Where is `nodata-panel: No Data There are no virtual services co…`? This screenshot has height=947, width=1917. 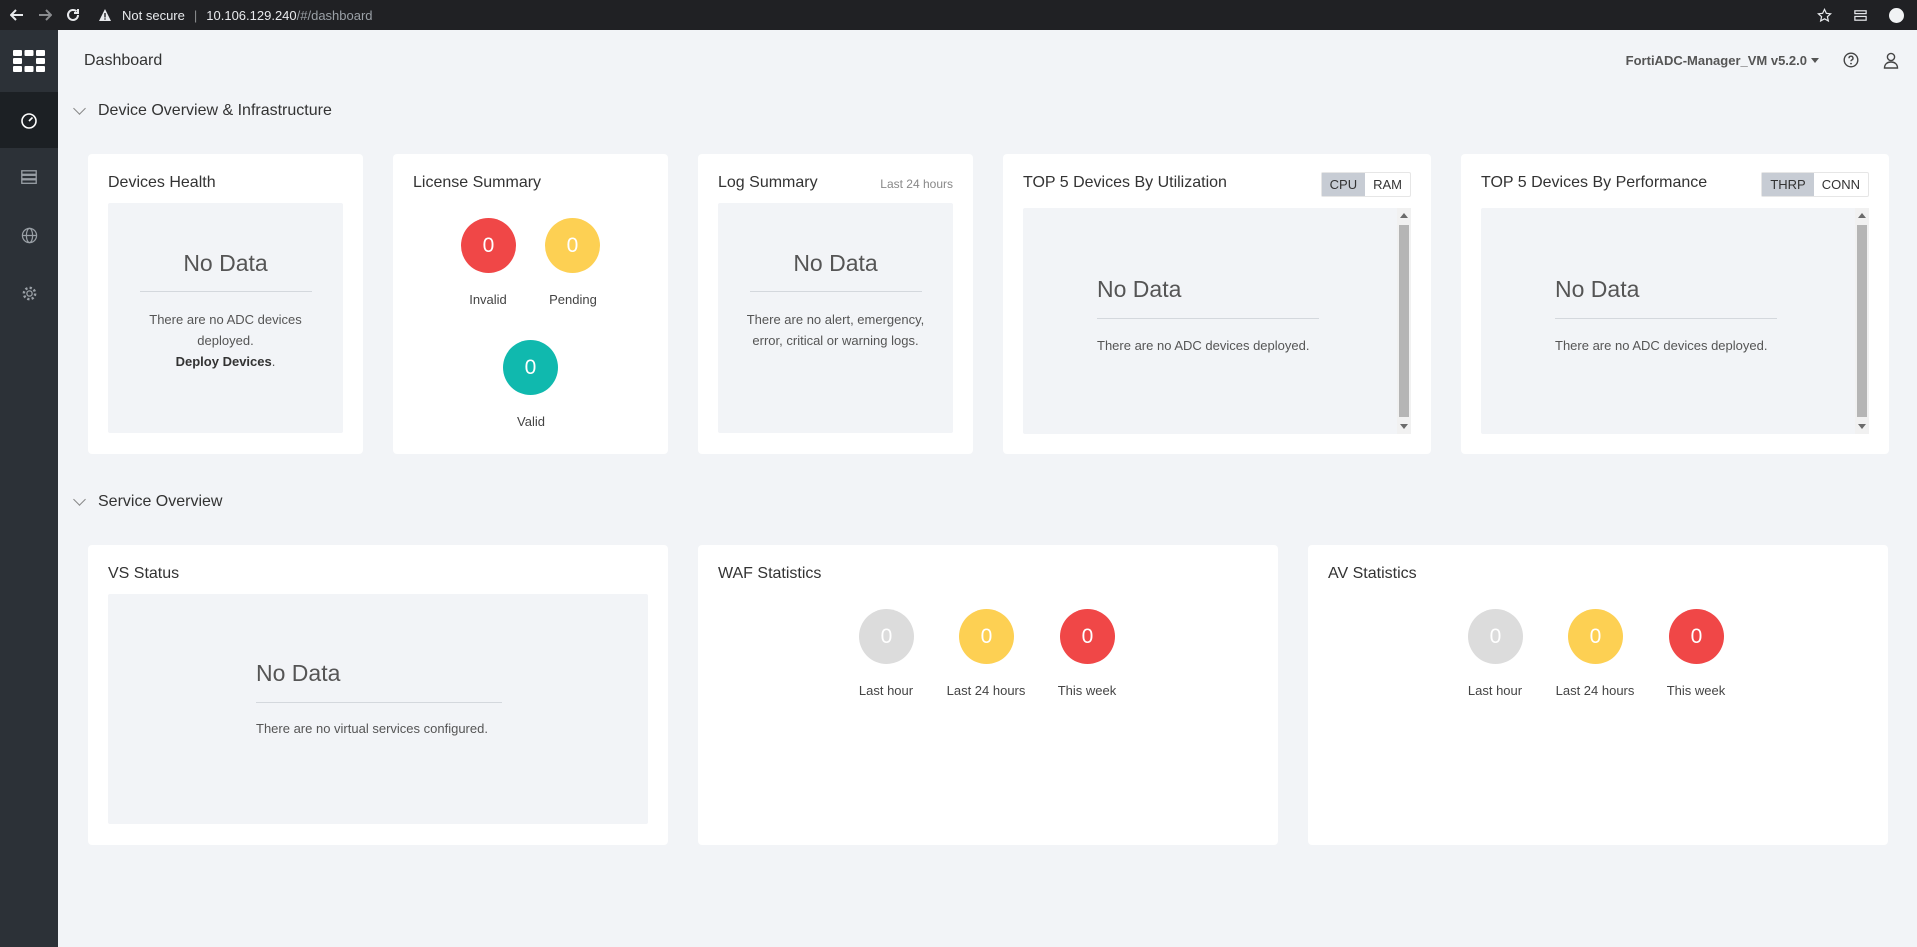 nodata-panel: No Data There are no virtual services co… is located at coordinates (378, 709).